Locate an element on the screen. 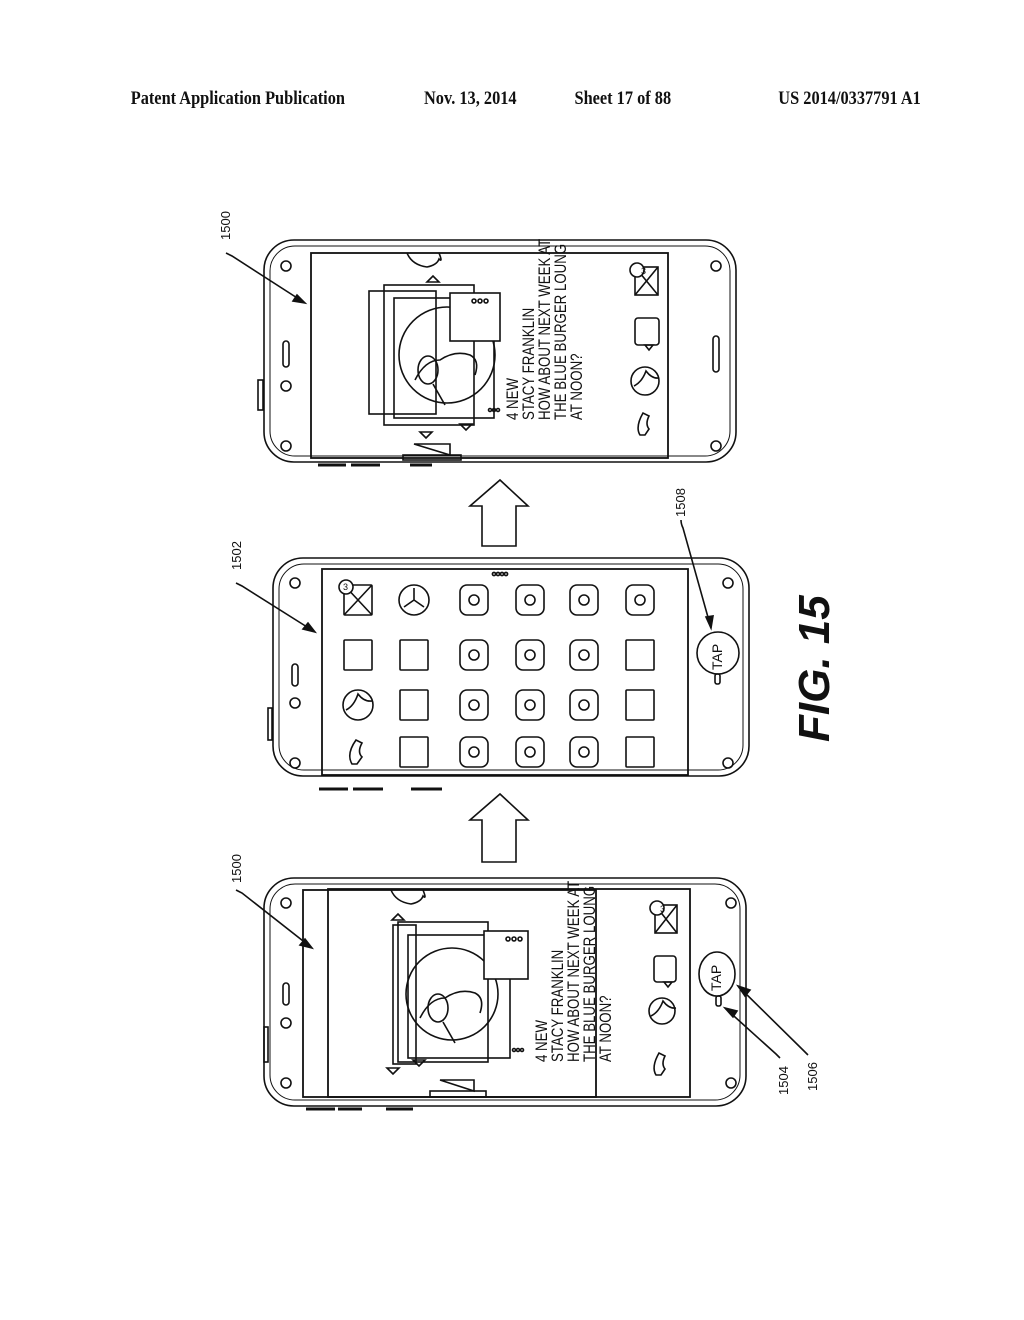  app-cube-icon is located at coordinates (474, 752).